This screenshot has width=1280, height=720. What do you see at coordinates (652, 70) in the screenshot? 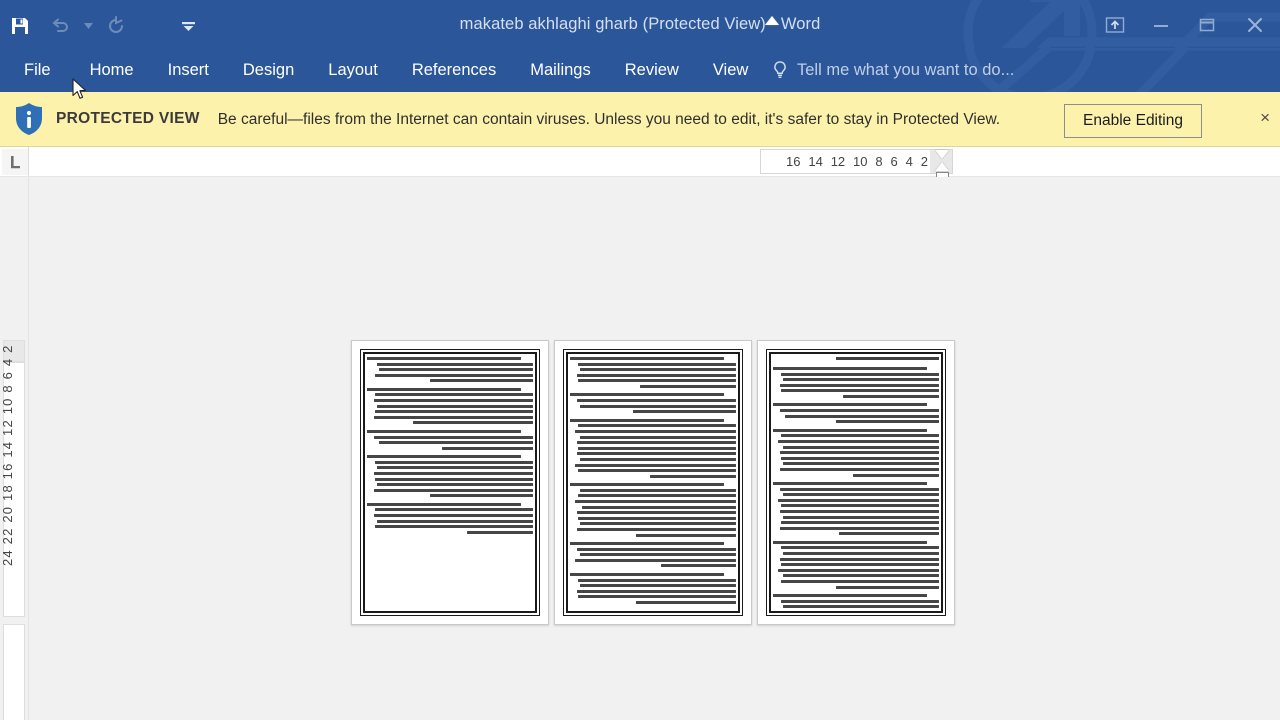
I see `tab-review: Review` at bounding box center [652, 70].